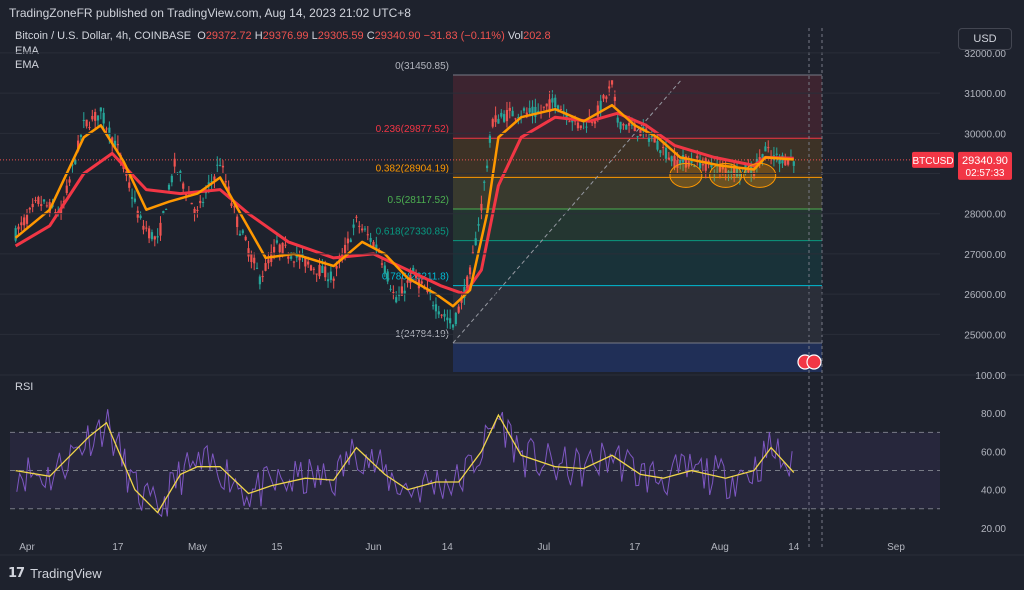 Image resolution: width=1024 pixels, height=590 pixels. Describe the element at coordinates (27, 51) in the screenshot. I see `ema-fast-legend: EMA` at that location.